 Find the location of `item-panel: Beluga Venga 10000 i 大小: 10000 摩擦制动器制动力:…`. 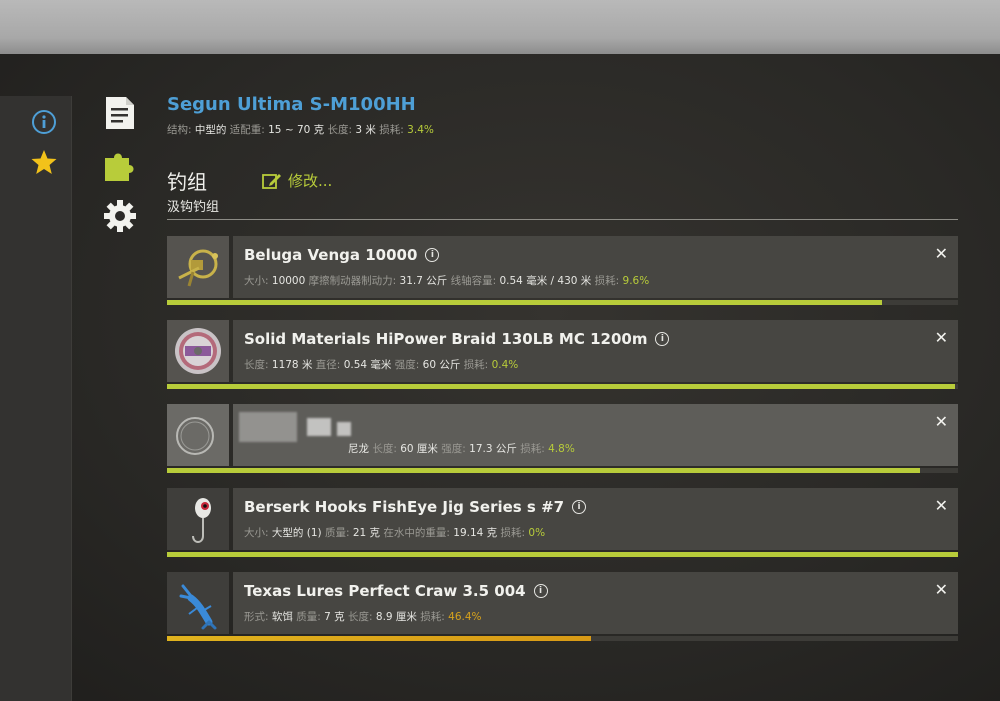

item-panel: Beluga Venga 10000 i 大小: 10000 摩擦制动器制动力:… is located at coordinates (595, 267).